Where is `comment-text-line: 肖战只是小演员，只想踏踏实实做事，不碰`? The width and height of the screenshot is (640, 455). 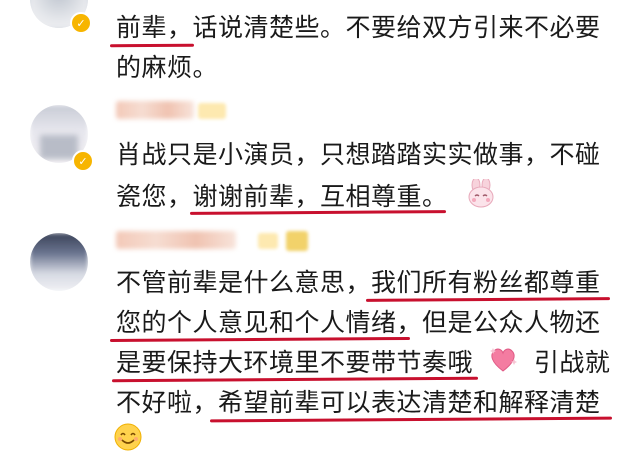 comment-text-line: 肖战只是小演员，只想踏踏实实做事，不碰 is located at coordinates (358, 154).